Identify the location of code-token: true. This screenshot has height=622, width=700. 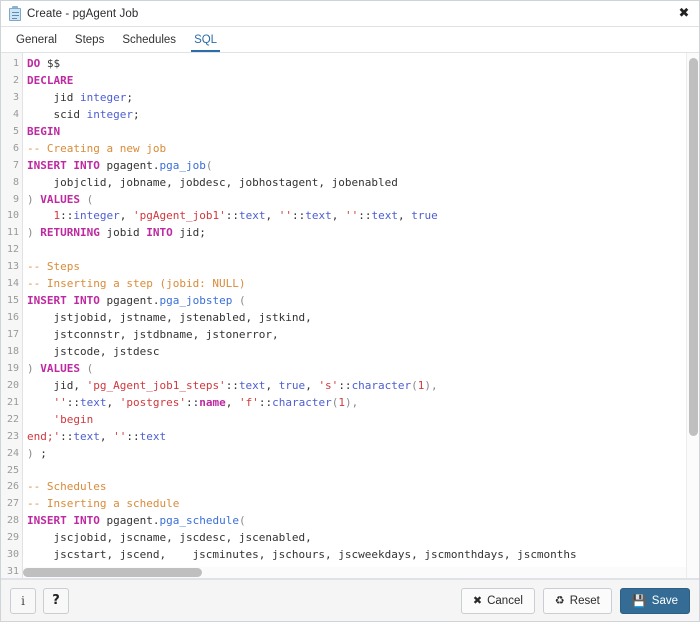
(292, 385).